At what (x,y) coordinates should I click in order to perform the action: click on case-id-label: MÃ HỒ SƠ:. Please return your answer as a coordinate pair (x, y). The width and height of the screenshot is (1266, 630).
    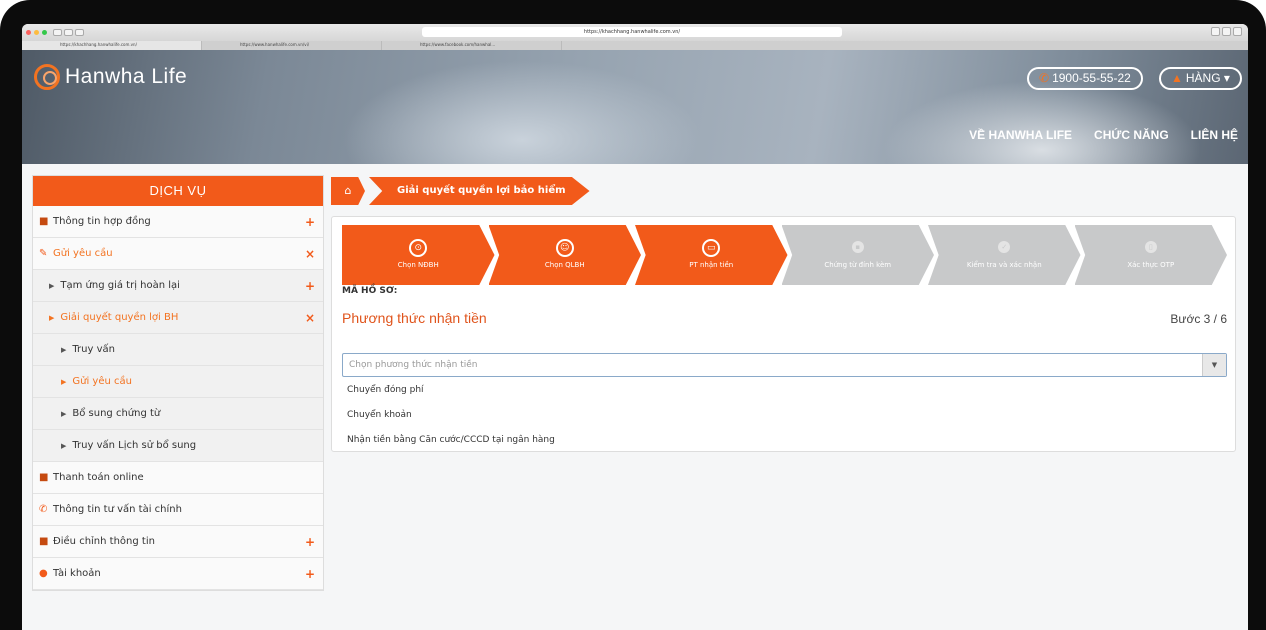
    Looking at the image, I should click on (370, 291).